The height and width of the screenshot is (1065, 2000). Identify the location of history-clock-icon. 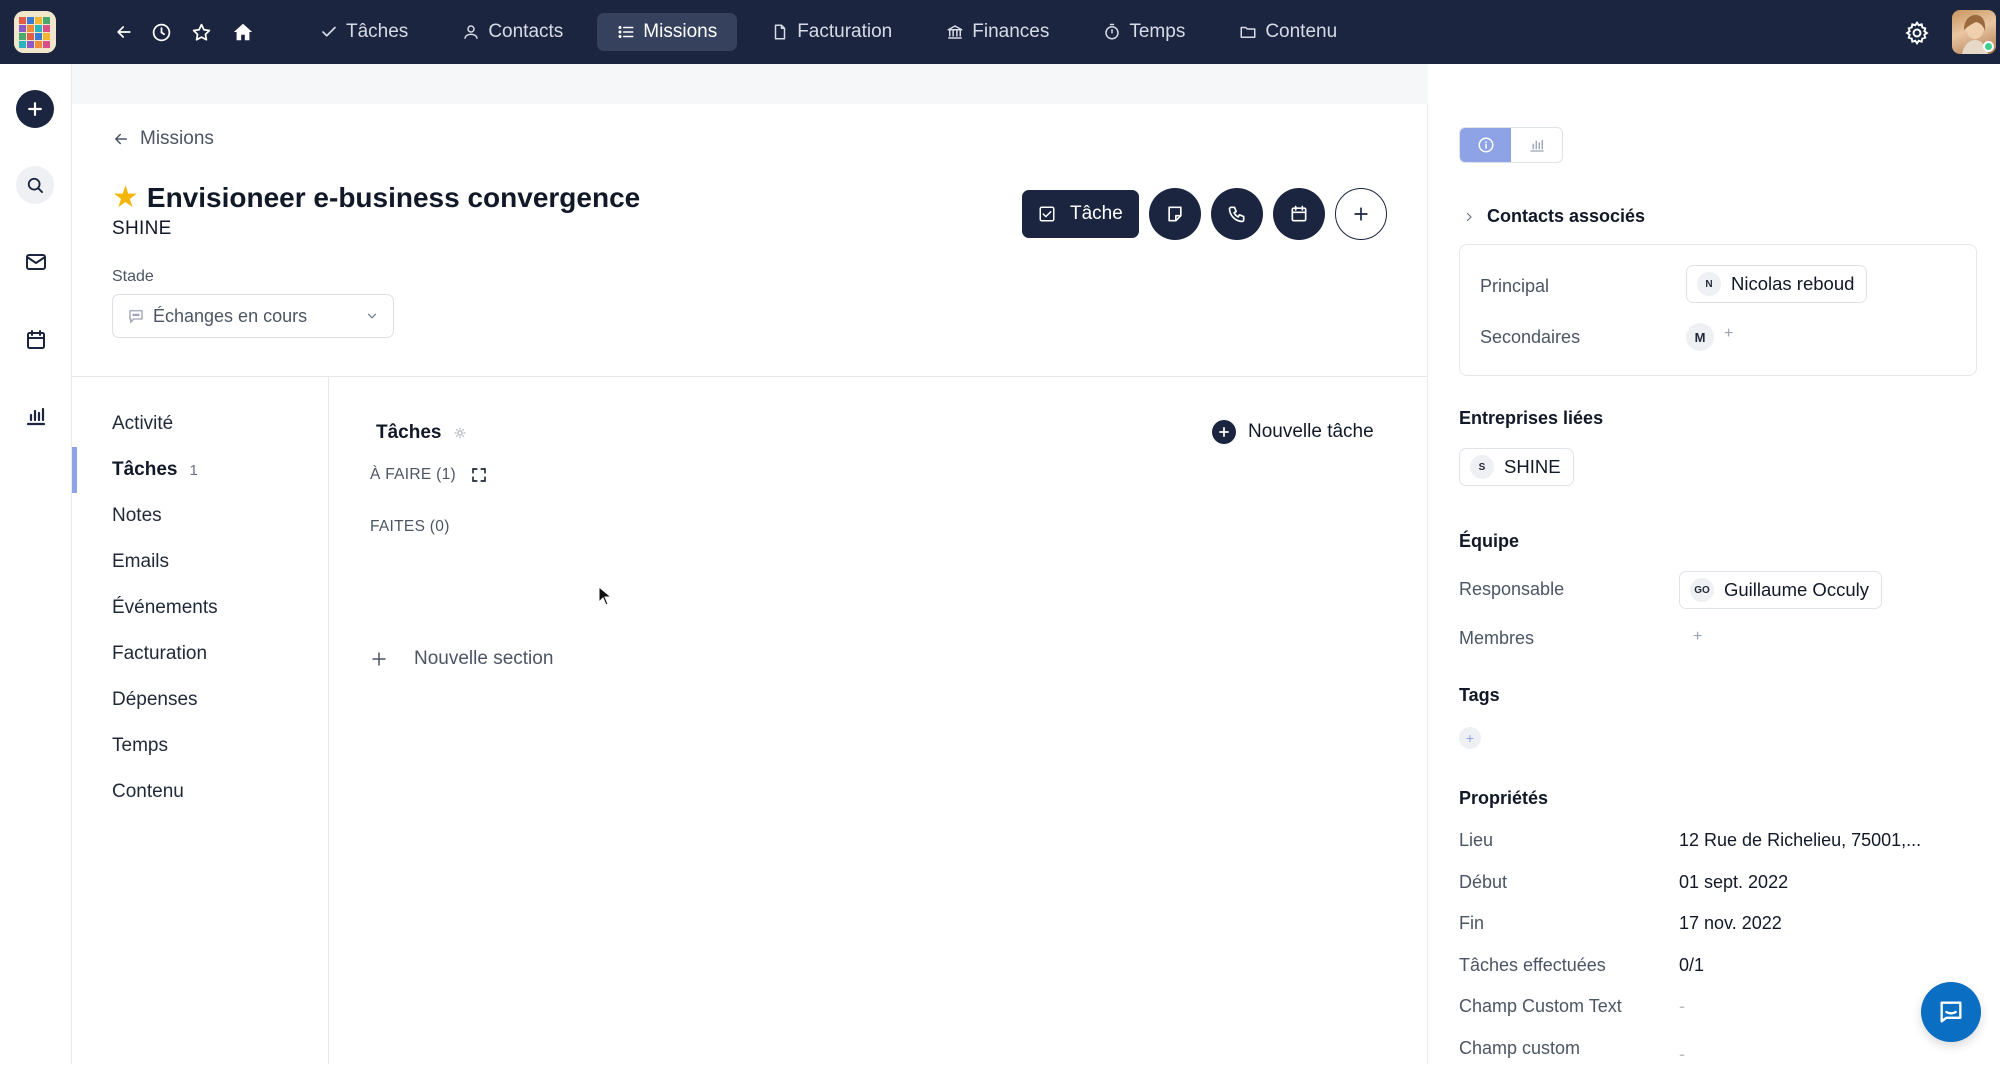
(161, 32).